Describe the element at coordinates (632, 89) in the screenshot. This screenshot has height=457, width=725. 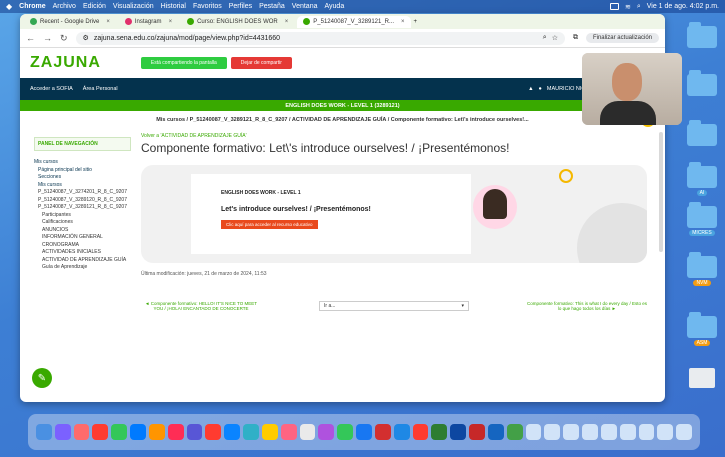
I see `webcam-overlay` at that location.